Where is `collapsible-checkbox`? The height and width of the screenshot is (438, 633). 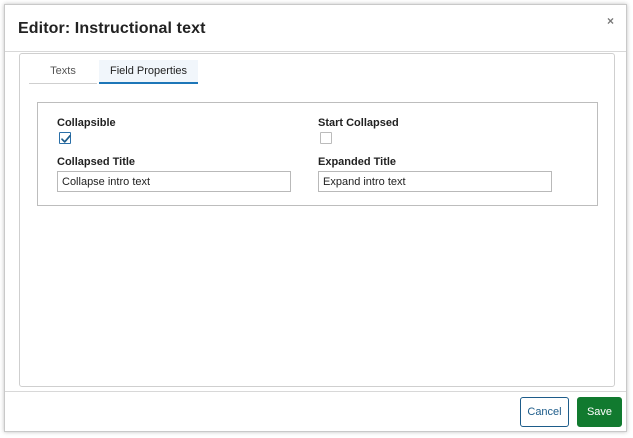 collapsible-checkbox is located at coordinates (65, 138).